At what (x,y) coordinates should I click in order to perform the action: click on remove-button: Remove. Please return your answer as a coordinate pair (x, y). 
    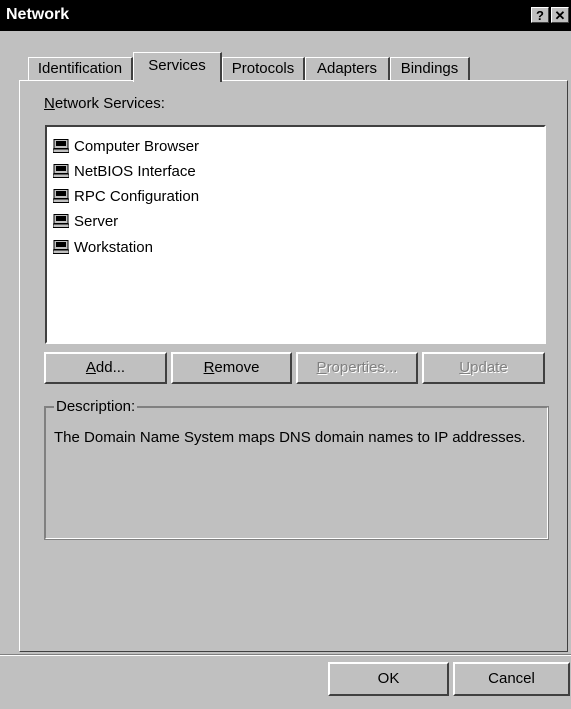
    Looking at the image, I should click on (231, 368).